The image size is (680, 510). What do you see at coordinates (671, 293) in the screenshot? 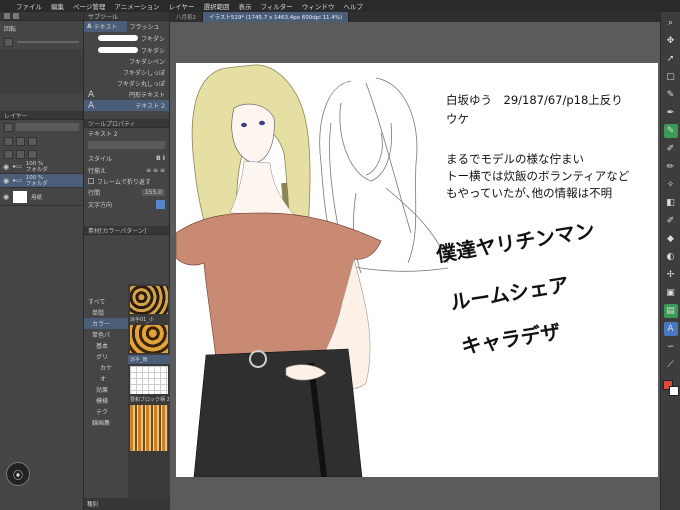
I see `frame-icon: ▣` at bounding box center [671, 293].